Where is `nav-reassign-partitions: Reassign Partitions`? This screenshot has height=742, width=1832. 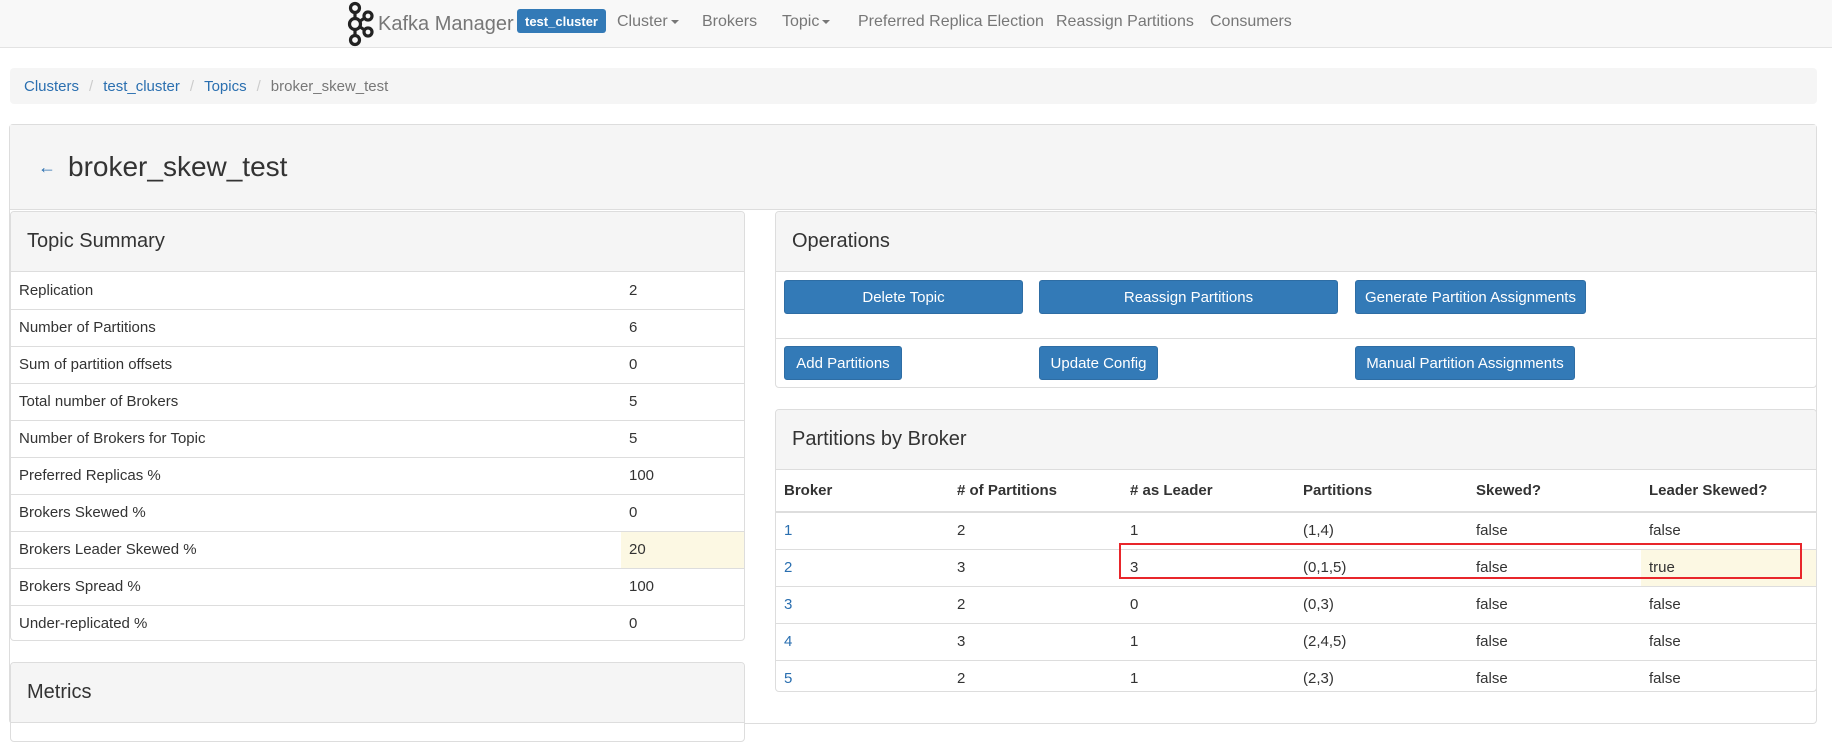
nav-reassign-partitions: Reassign Partitions is located at coordinates (1125, 22).